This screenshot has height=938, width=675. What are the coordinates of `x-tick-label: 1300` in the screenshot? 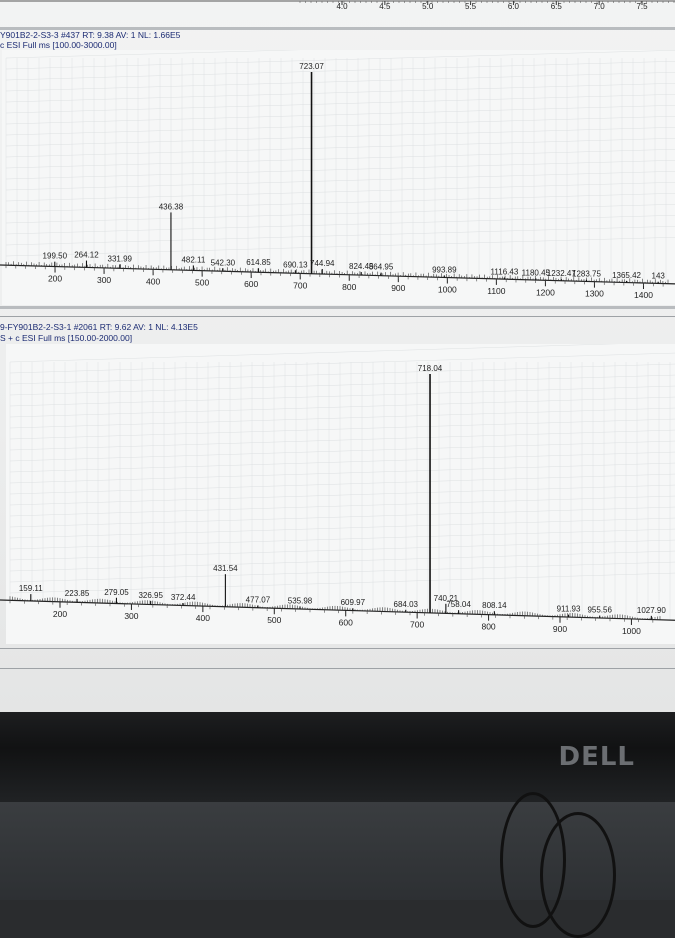 It's located at (594, 294).